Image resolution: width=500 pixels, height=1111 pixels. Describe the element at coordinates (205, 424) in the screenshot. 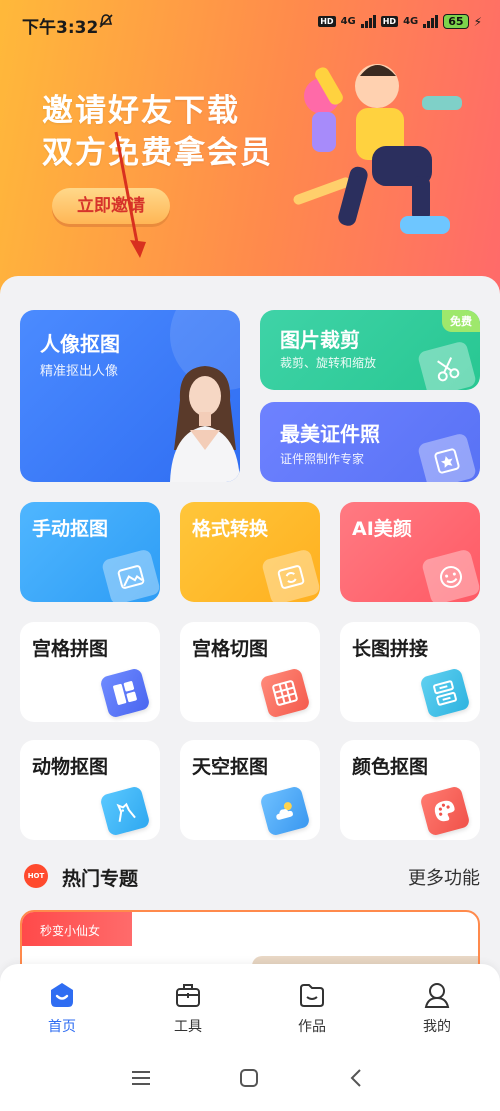

I see `portrait-woman-image` at that location.